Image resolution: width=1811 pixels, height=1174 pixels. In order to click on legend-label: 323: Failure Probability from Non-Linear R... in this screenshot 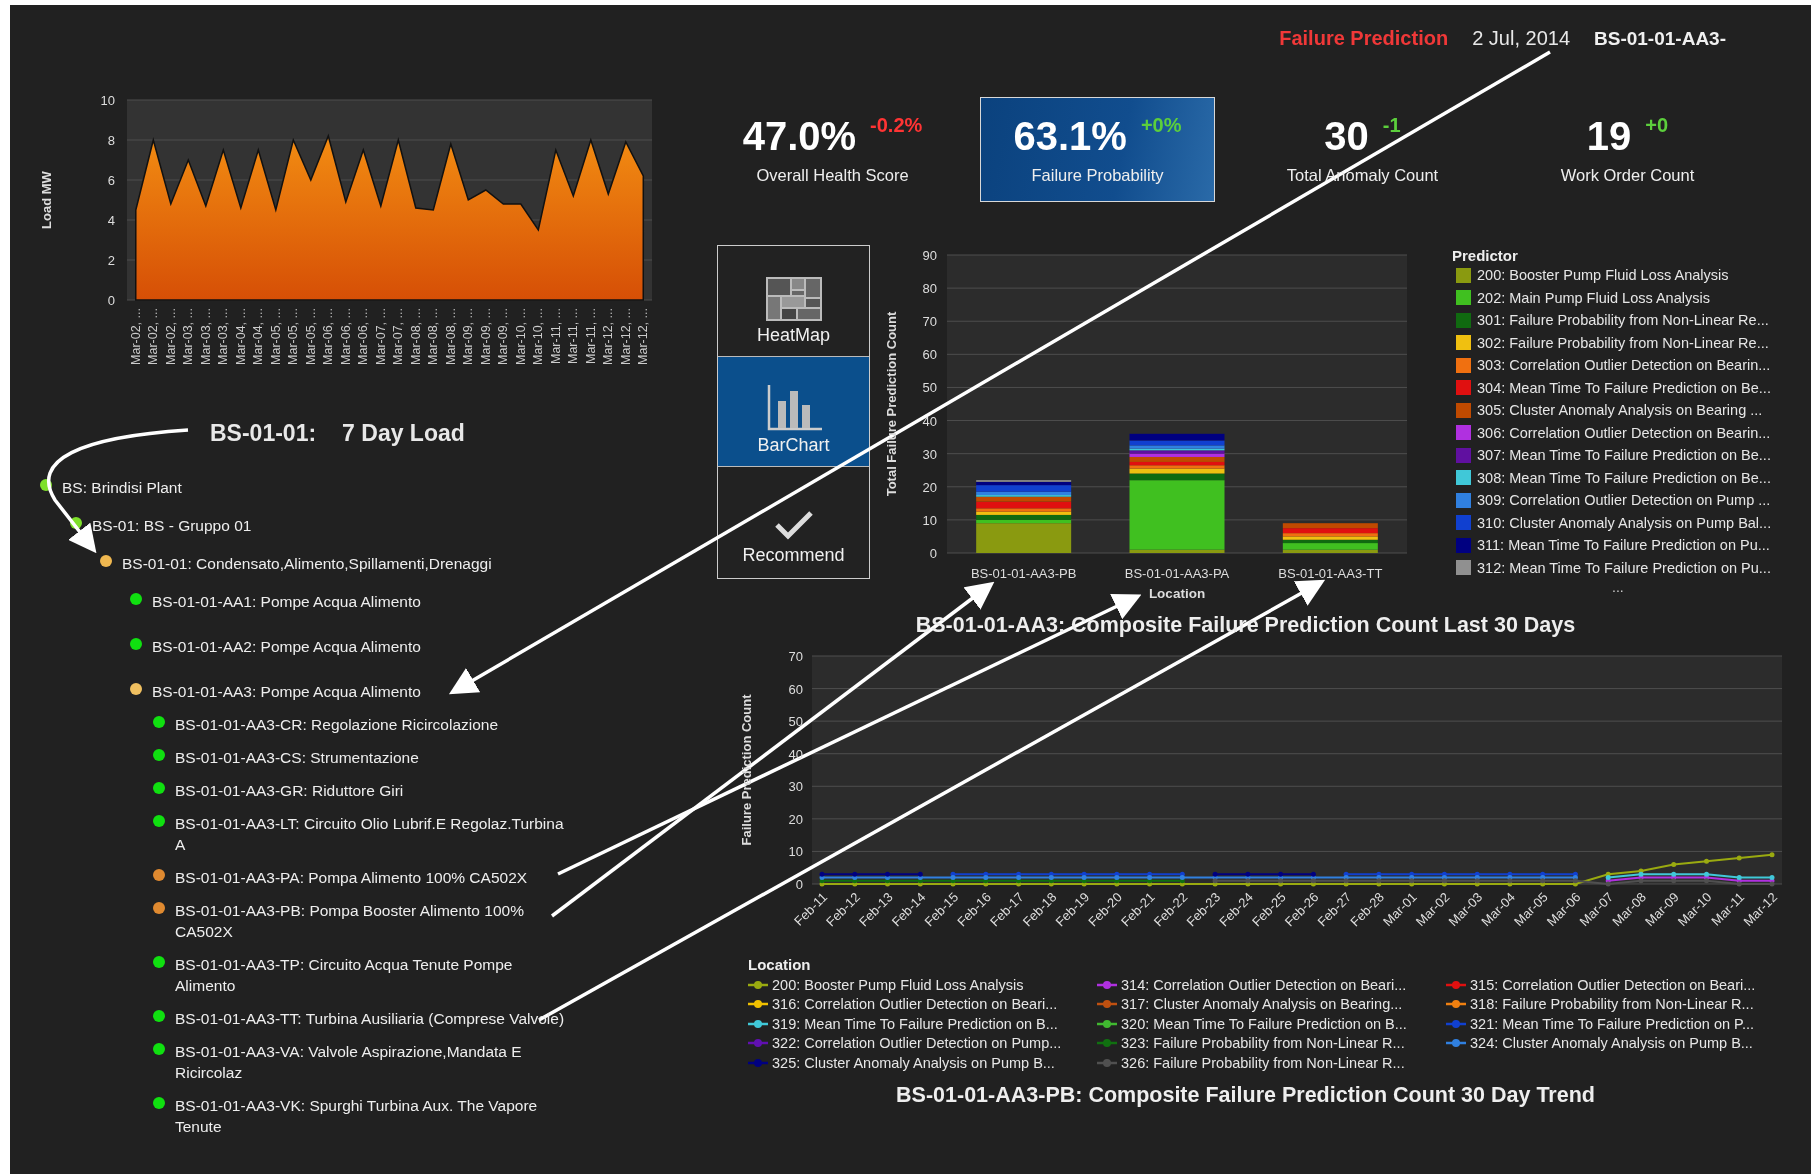, I will do `click(1263, 1043)`.